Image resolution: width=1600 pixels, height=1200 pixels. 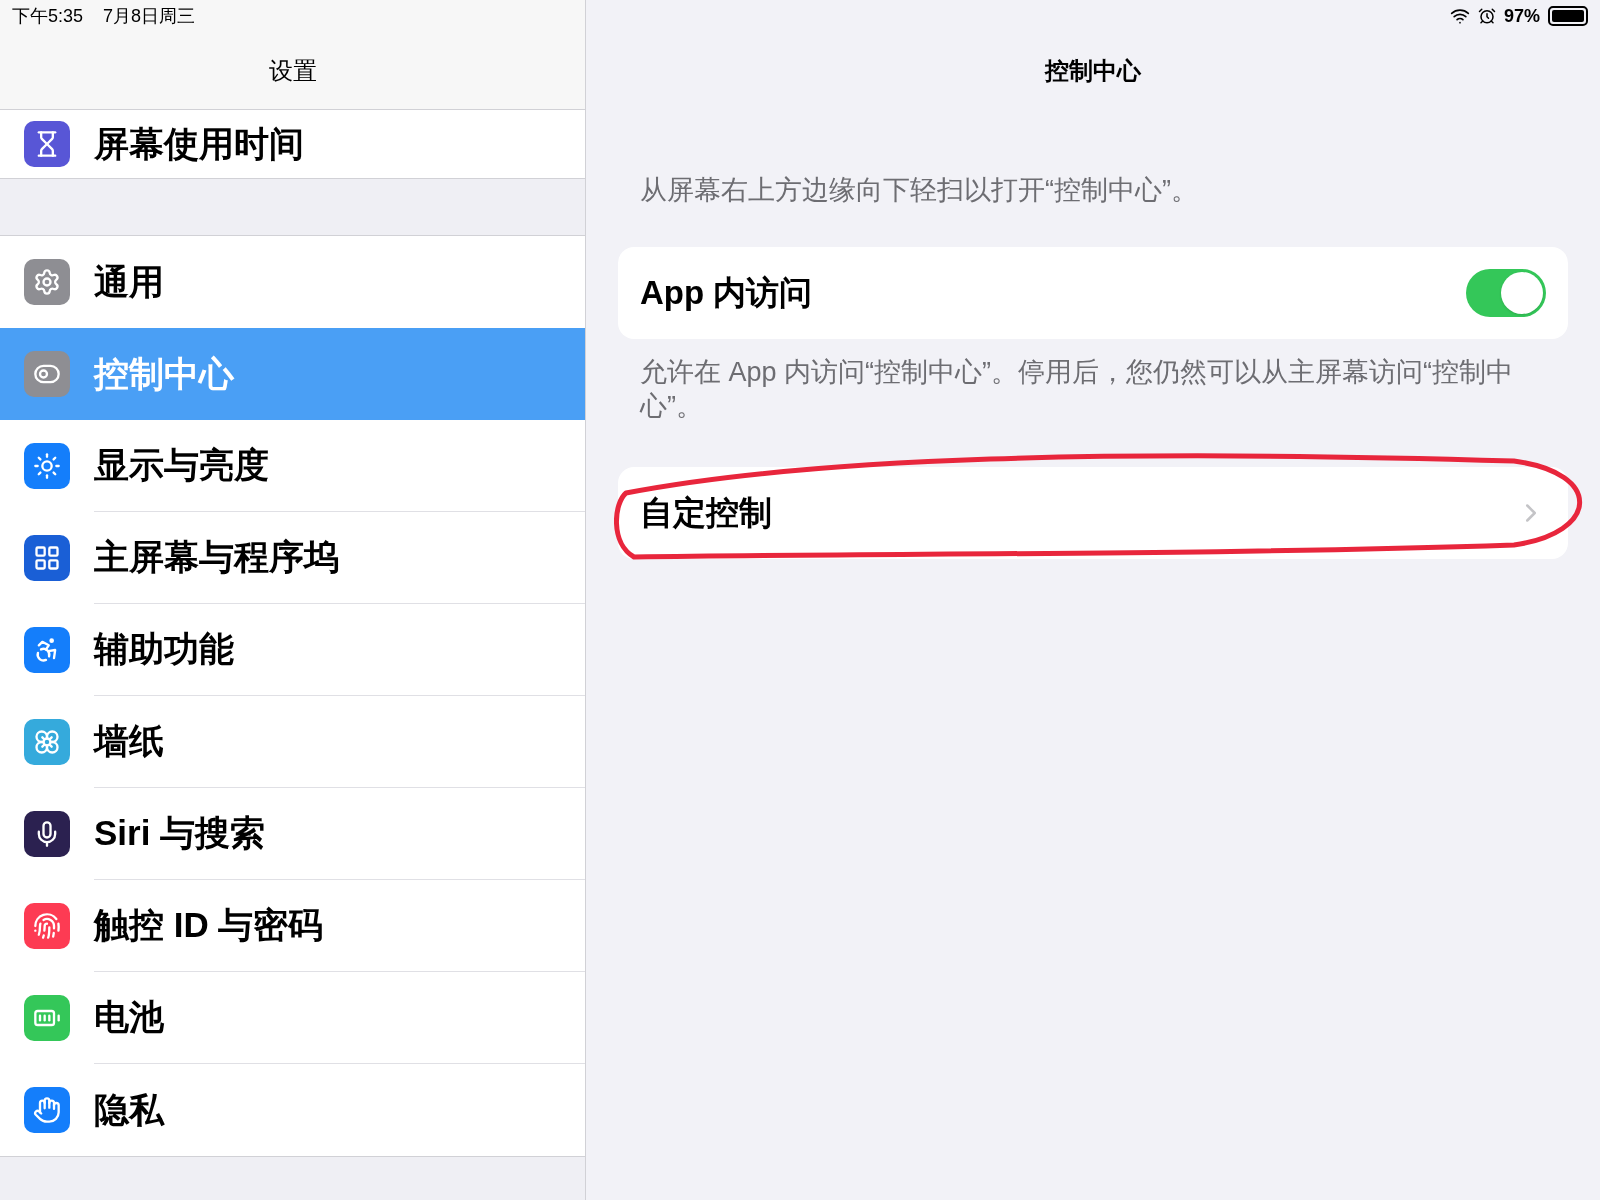 What do you see at coordinates (1093, 71) in the screenshot?
I see `page-title: 控制中心` at bounding box center [1093, 71].